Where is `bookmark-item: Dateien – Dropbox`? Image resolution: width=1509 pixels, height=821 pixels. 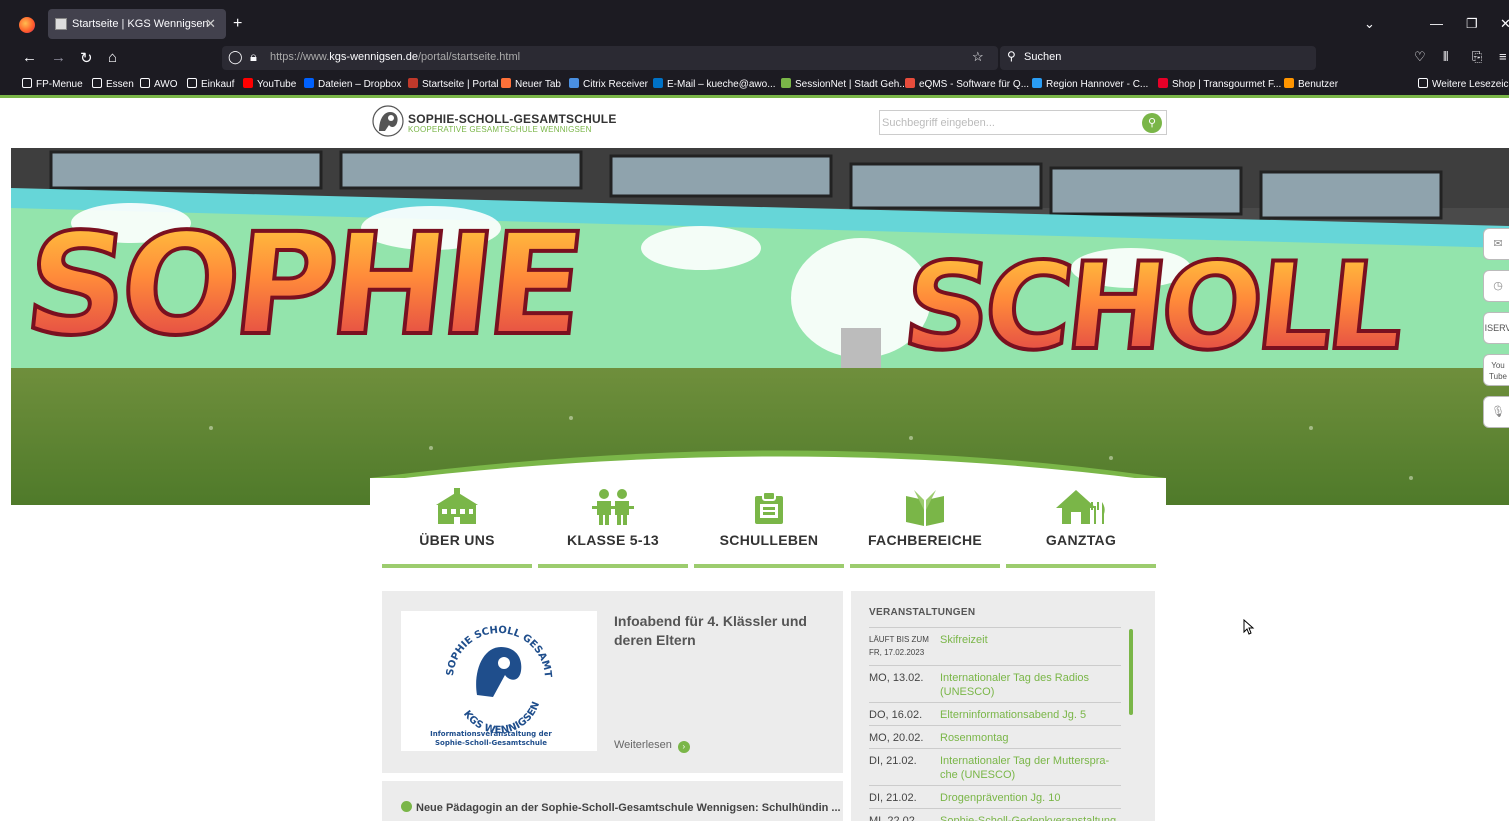 bookmark-item: Dateien – Dropbox is located at coordinates (352, 84).